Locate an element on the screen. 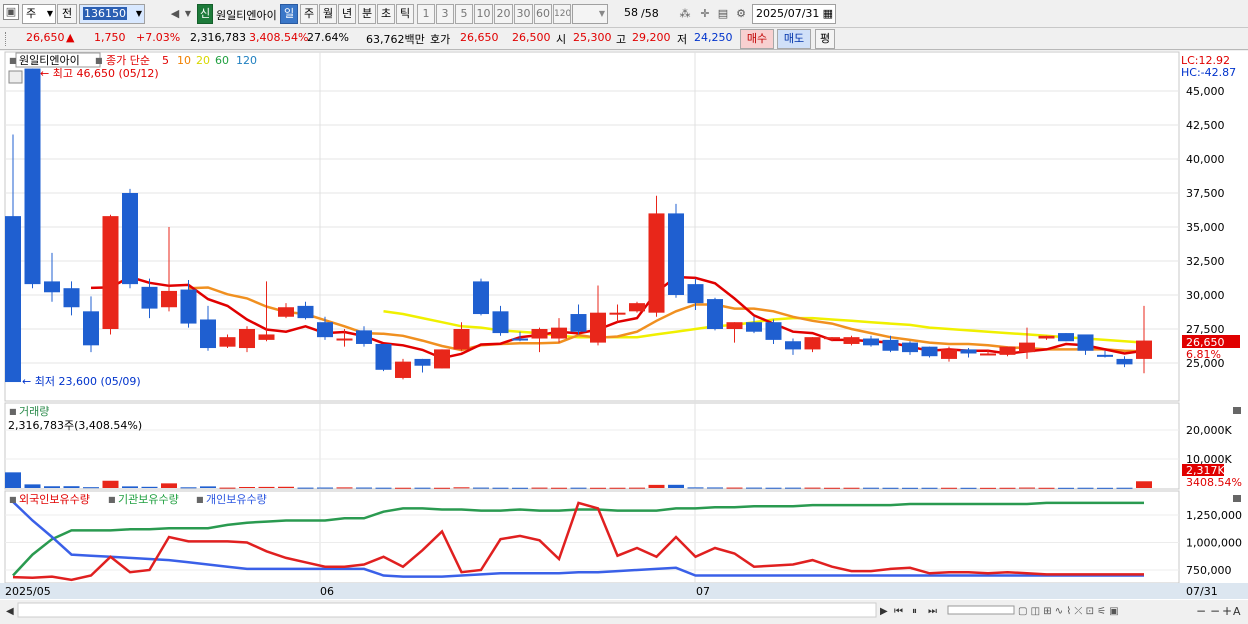 This screenshot has width=1248, height=624. interval-custom-select: ▼ is located at coordinates (590, 14).